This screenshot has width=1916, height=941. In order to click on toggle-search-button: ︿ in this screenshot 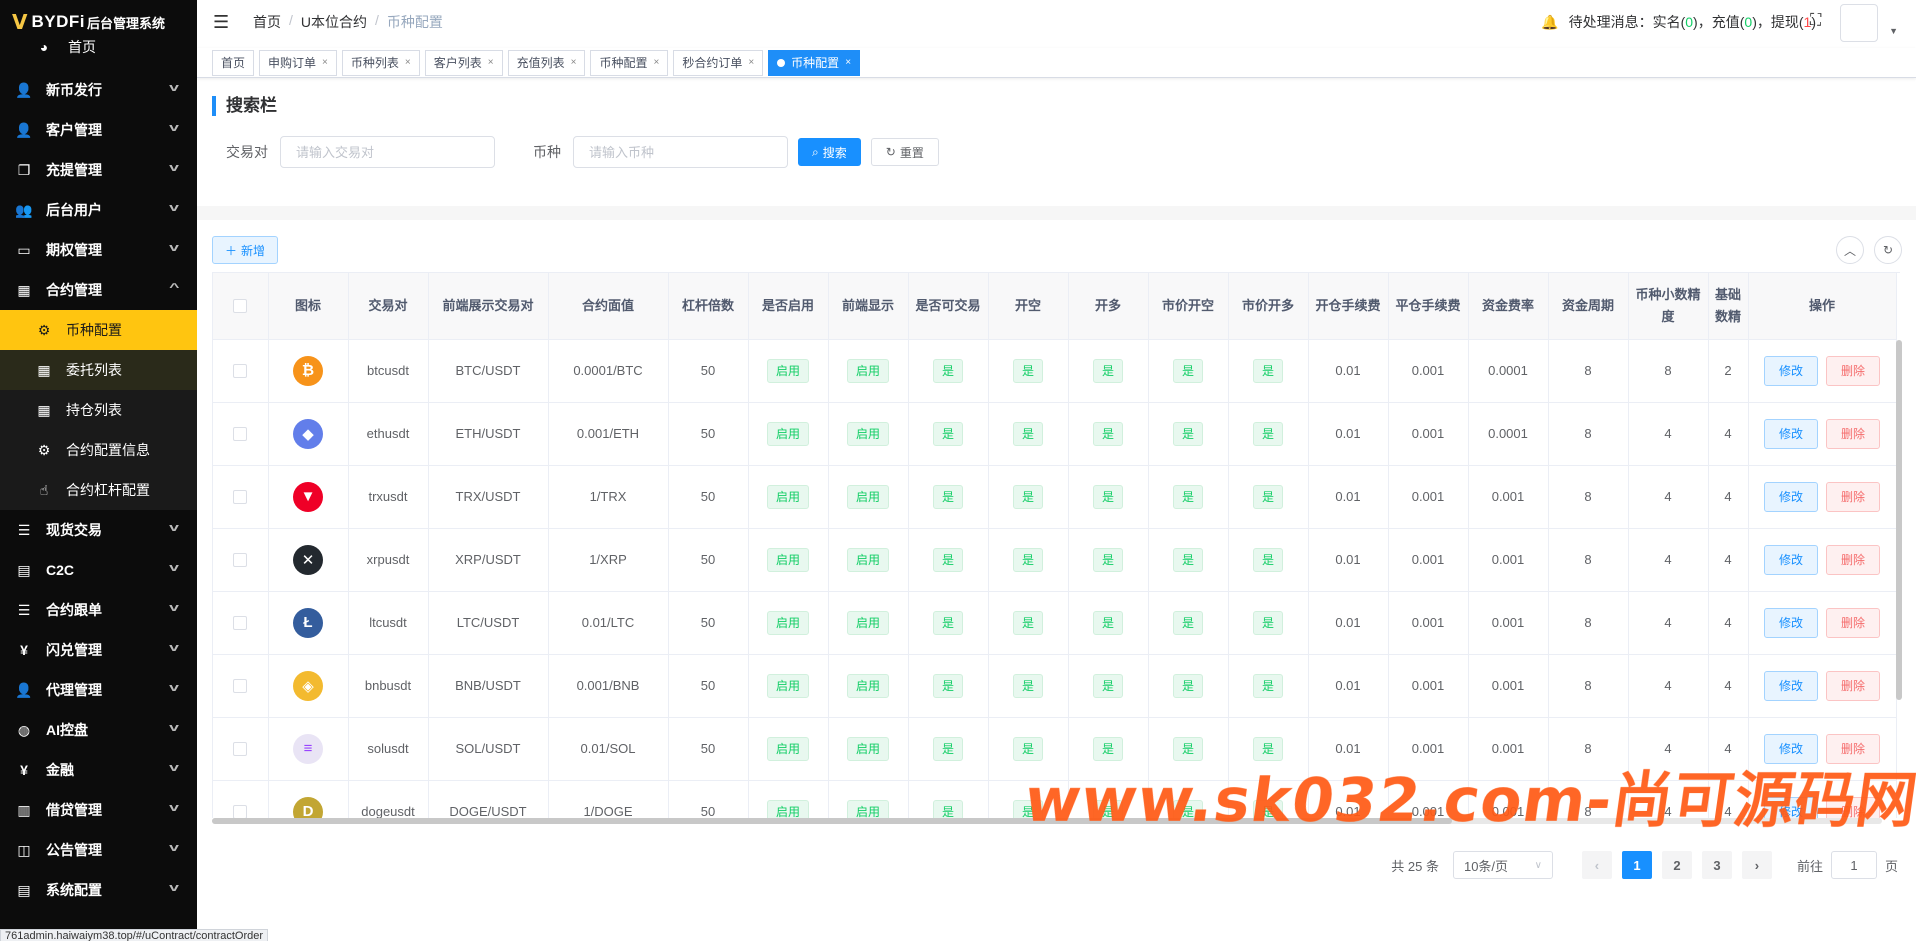, I will do `click(1850, 250)`.